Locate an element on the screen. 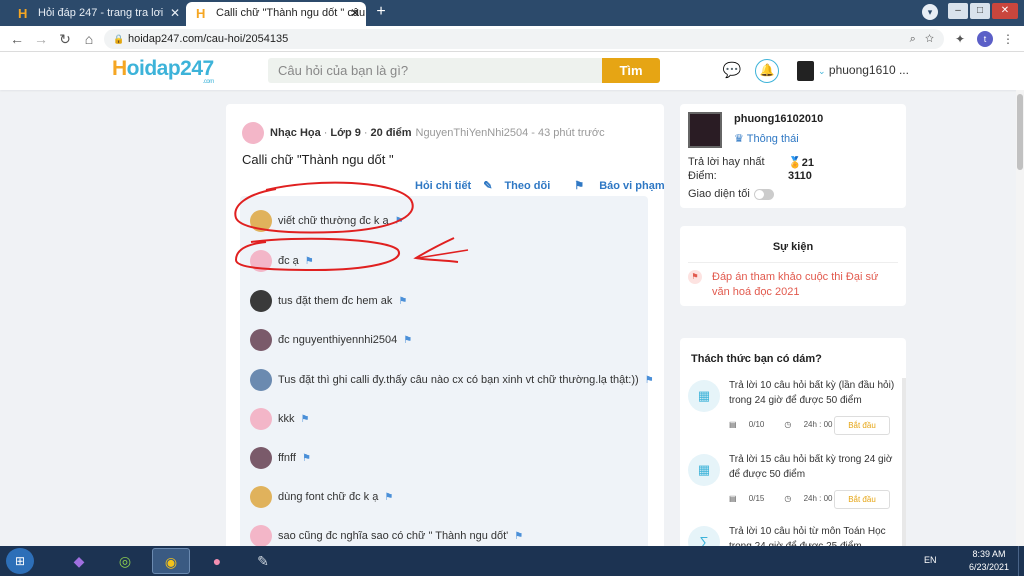 This screenshot has height=576, width=1024. chevron-down-icon: ⌄ is located at coordinates (822, 71).